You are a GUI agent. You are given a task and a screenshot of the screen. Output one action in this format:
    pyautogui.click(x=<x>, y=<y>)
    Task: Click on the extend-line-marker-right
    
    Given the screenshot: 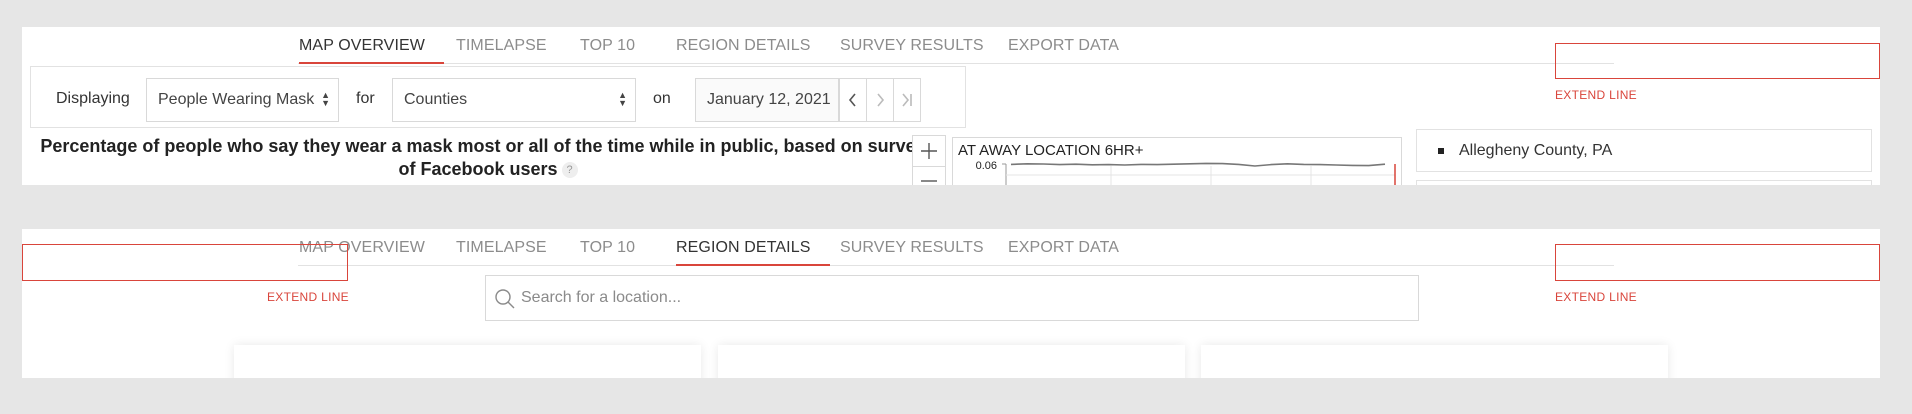 What is the action you would take?
    pyautogui.click(x=1717, y=262)
    